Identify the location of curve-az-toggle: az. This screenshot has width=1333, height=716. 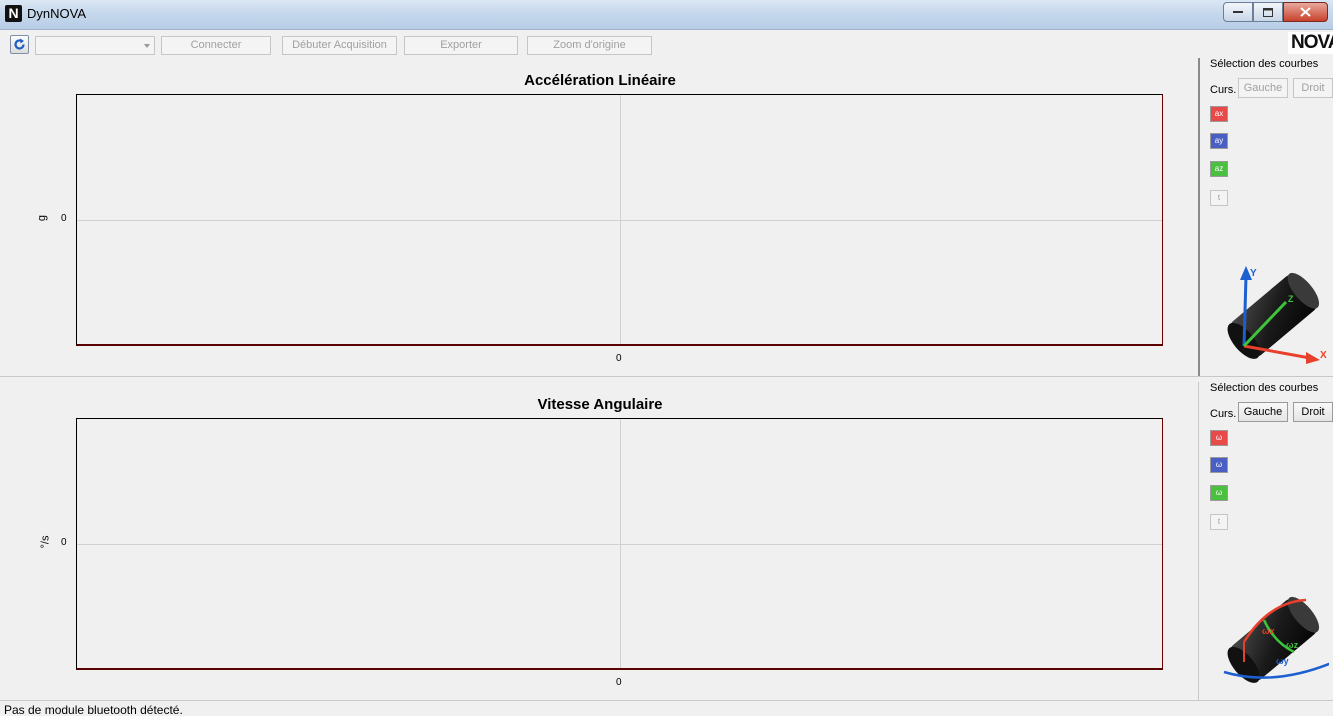
(1219, 169).